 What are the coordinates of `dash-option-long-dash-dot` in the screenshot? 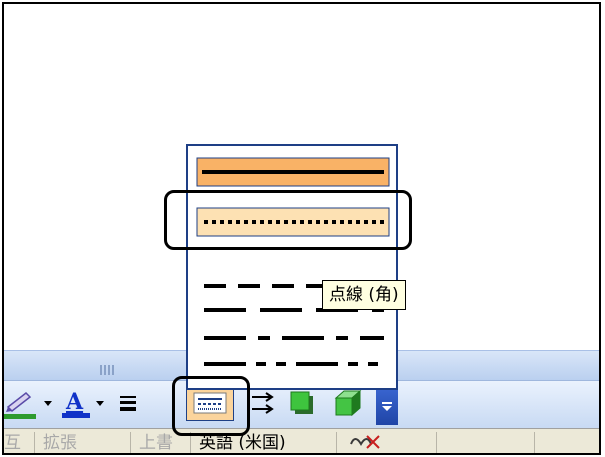 It's located at (292, 338).